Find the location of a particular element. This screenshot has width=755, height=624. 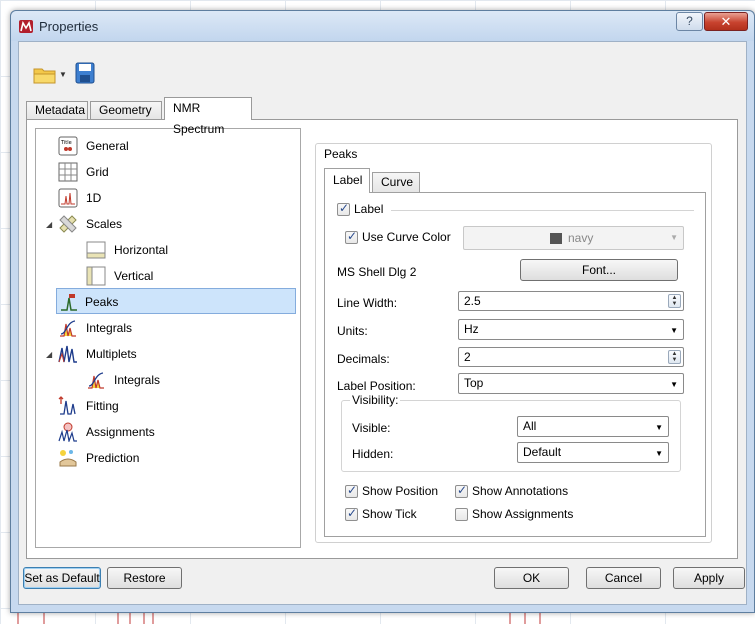

show-annotations-label: Show Annotations is located at coordinates (520, 491).